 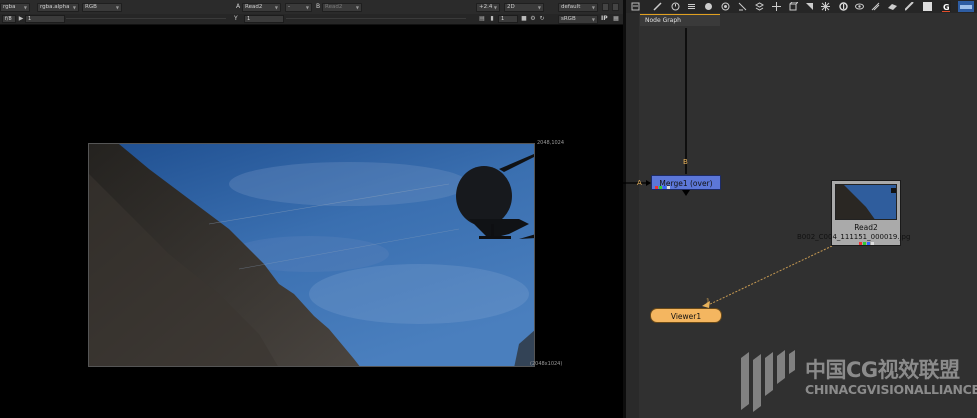 What do you see at coordinates (685, 162) in the screenshot?
I see `merge-input-b-label: B` at bounding box center [685, 162].